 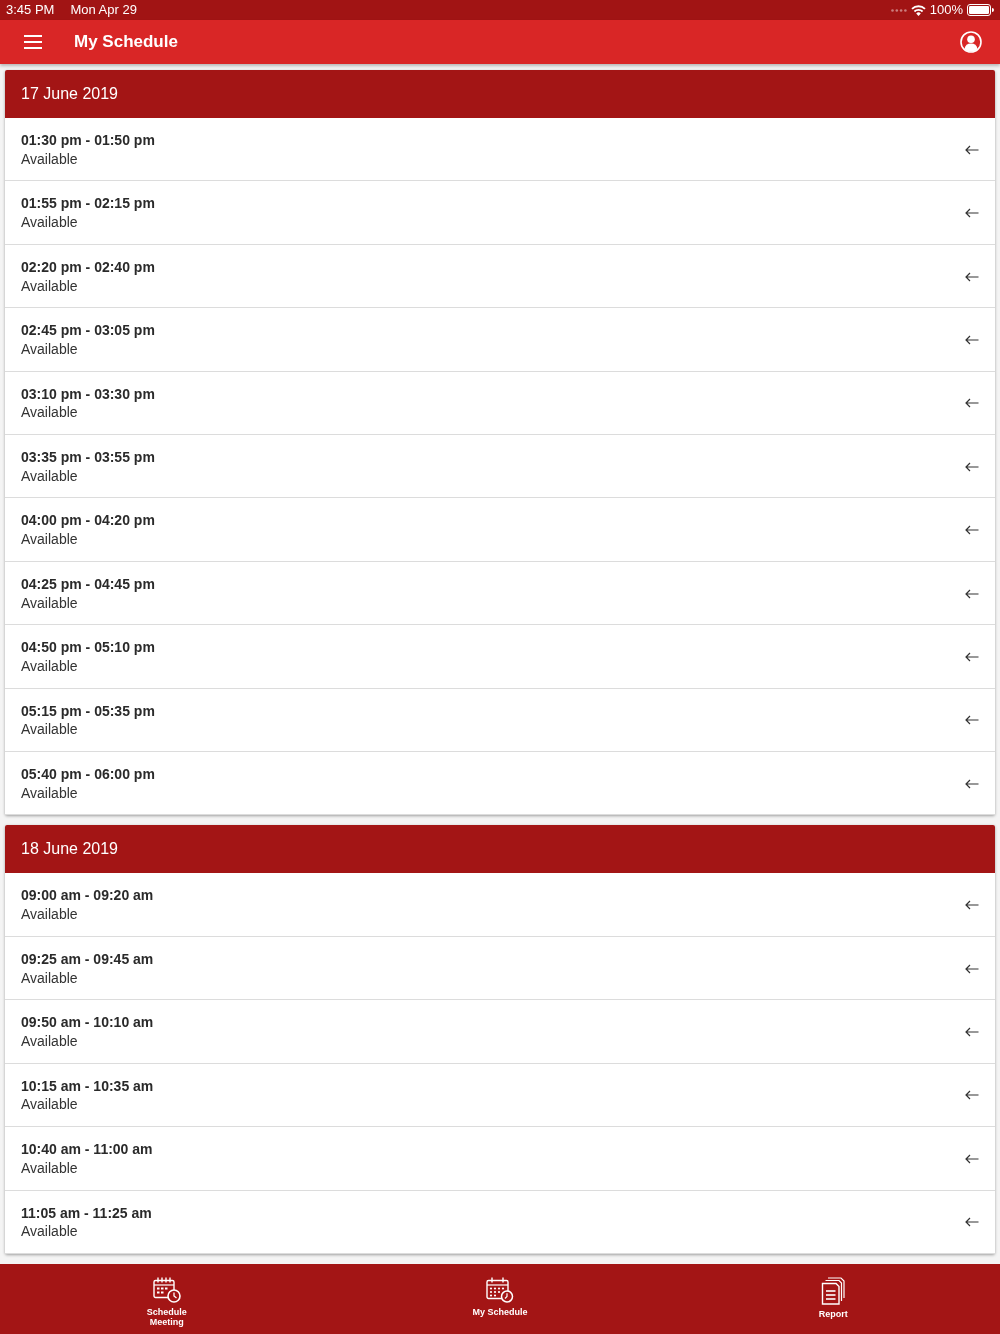 I want to click on time-slot-row: 09:00 am - 09:20 am Available, so click(x=500, y=905).